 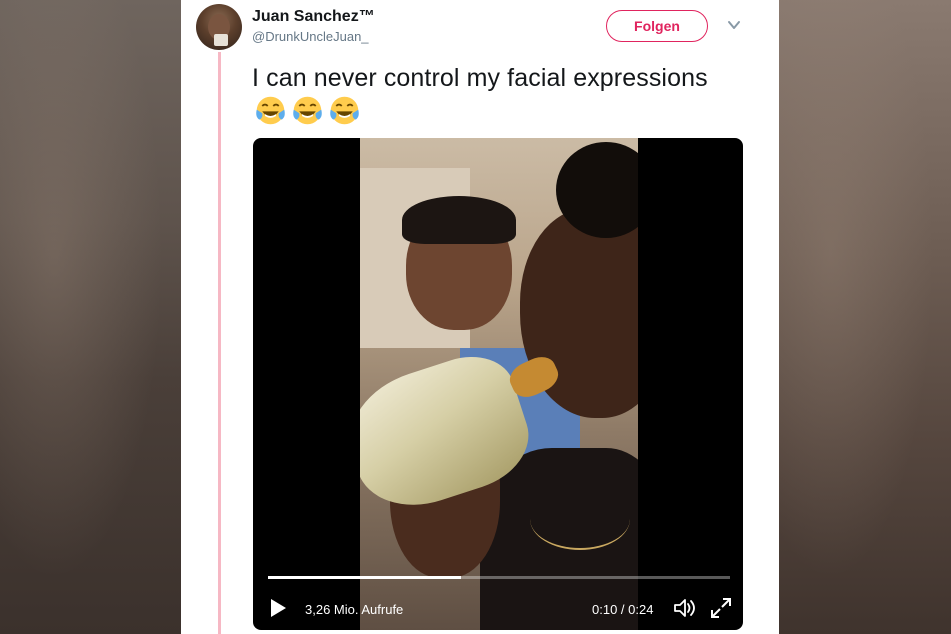 I want to click on video-progress-fill, so click(x=364, y=577).